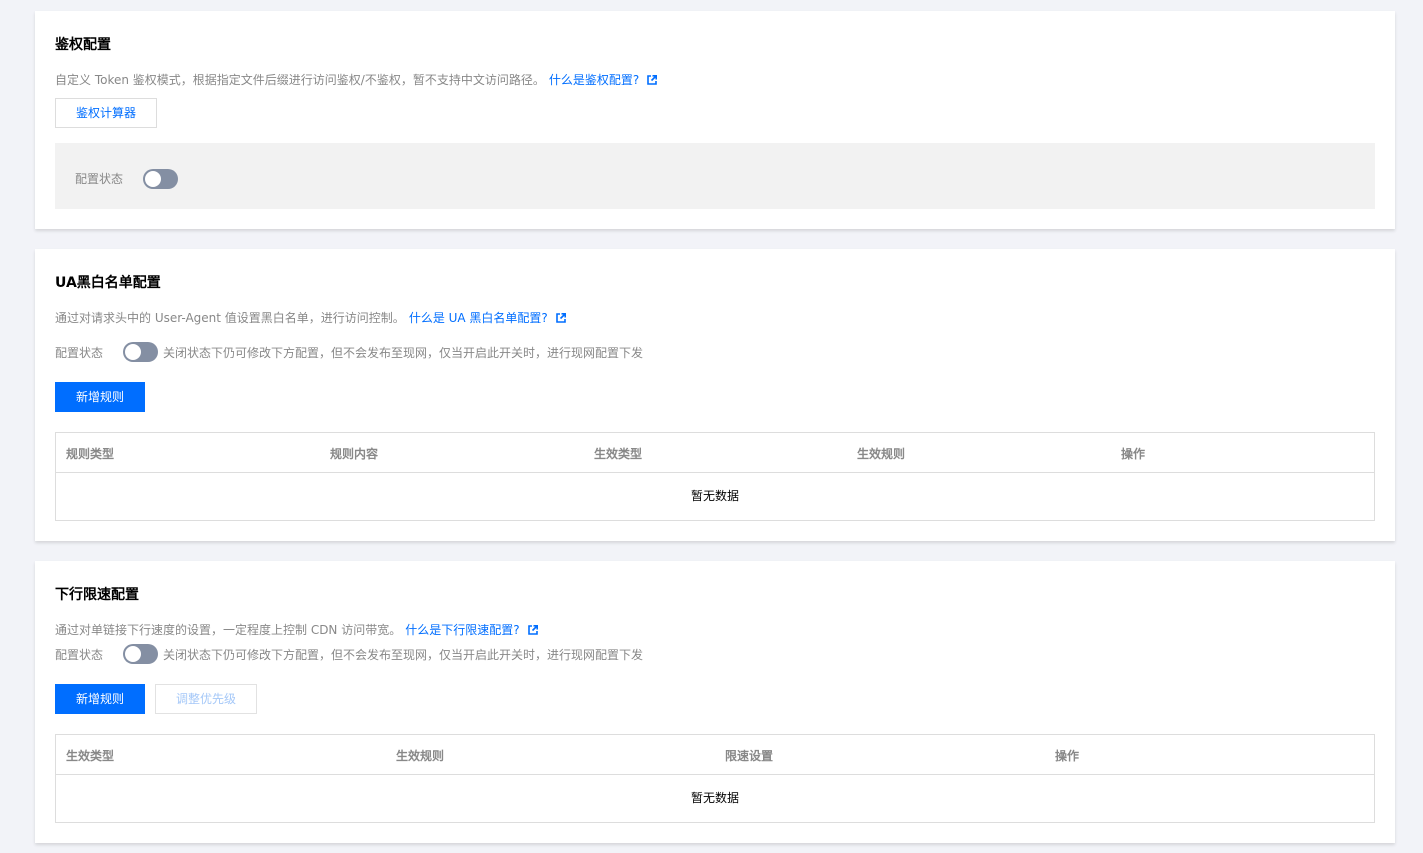  What do you see at coordinates (79, 353) in the screenshot?
I see `ua-status-label: 配置状态` at bounding box center [79, 353].